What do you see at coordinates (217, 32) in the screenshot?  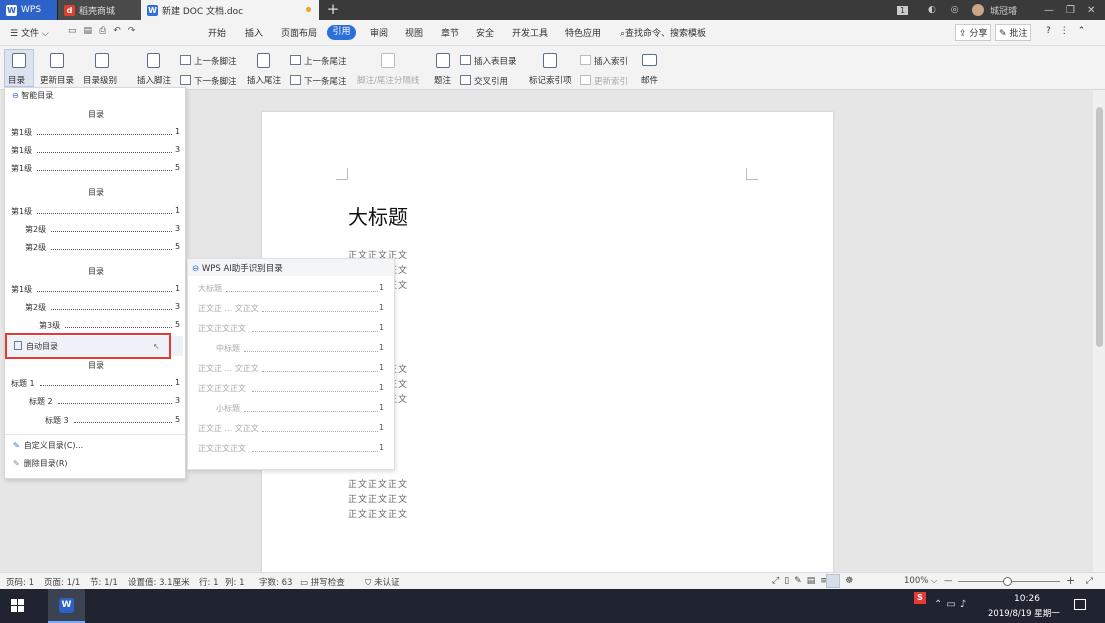 I see `menu-item-start: 开始` at bounding box center [217, 32].